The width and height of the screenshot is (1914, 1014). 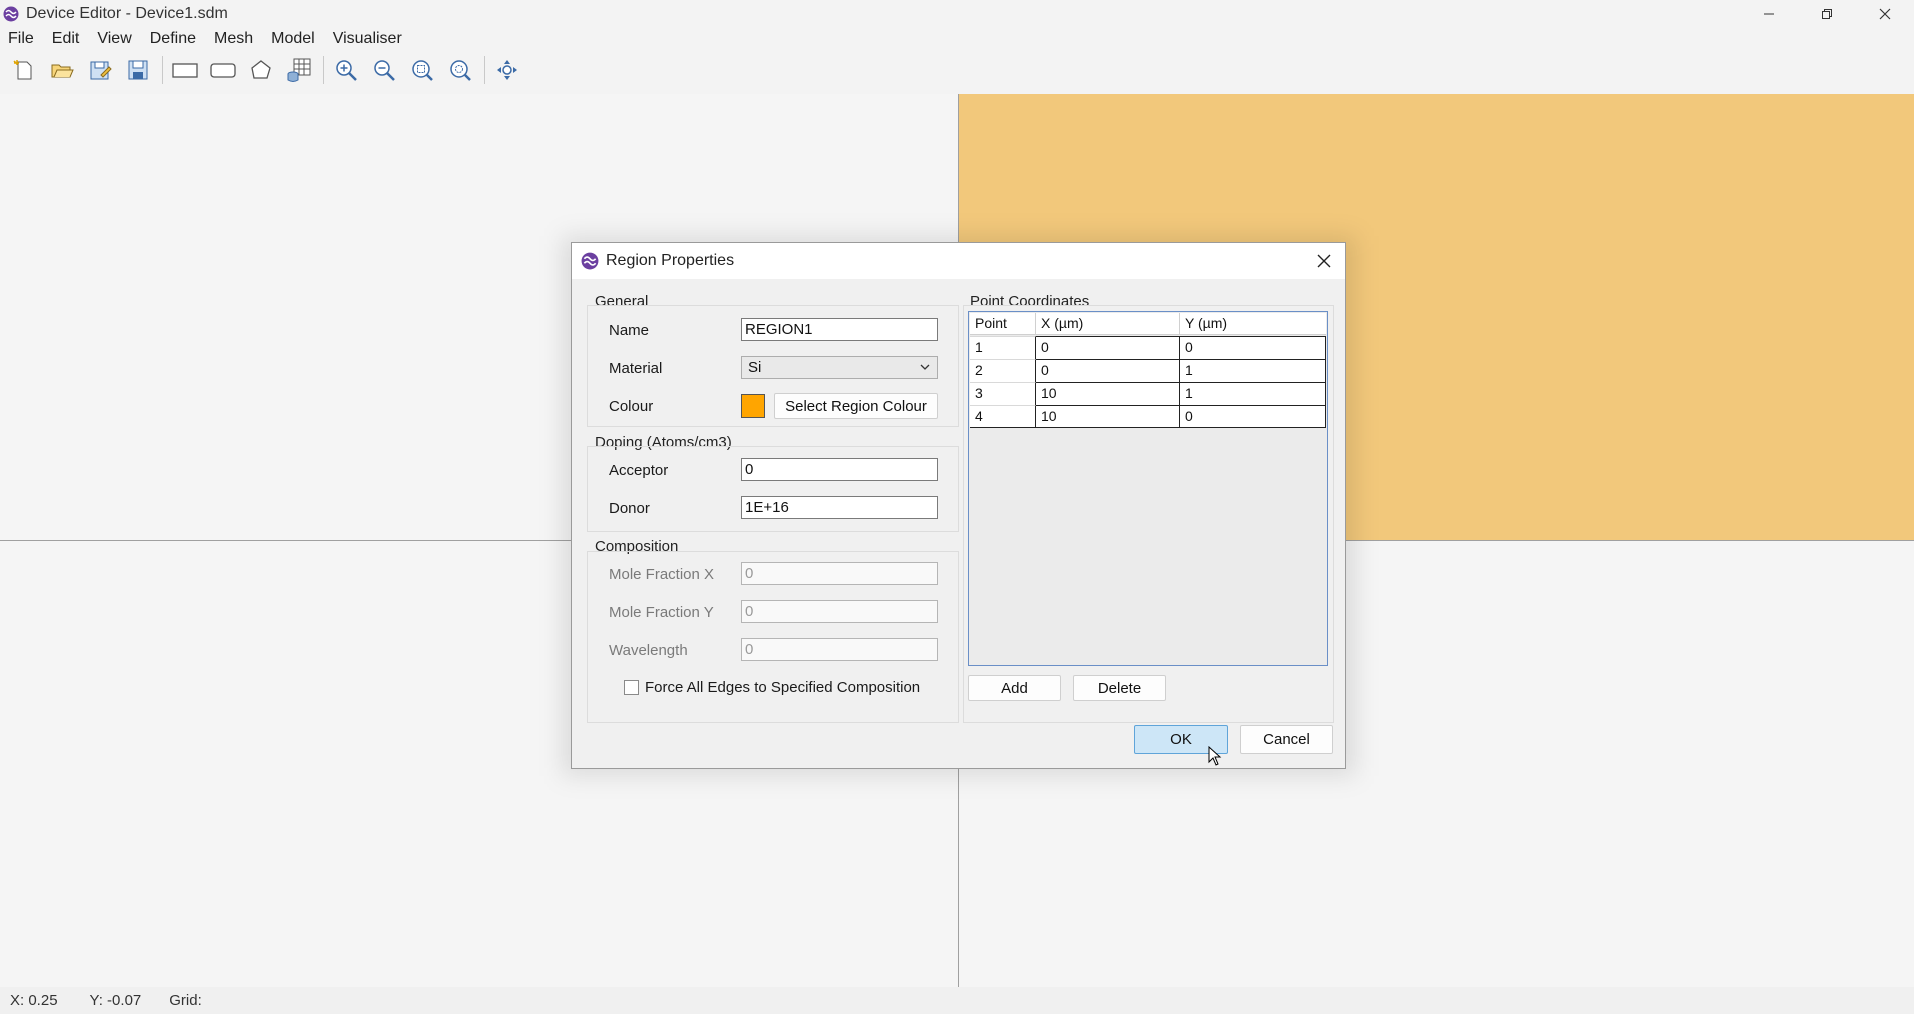 I want to click on mouse-cursor-icon, so click(x=1215, y=758).